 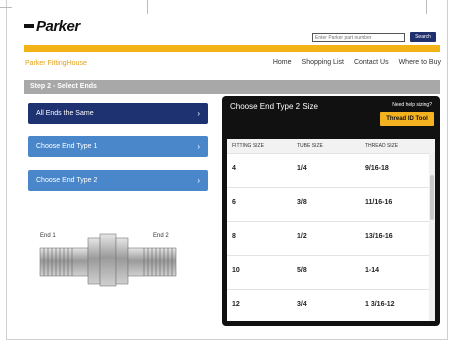 What do you see at coordinates (109, 257) in the screenshot?
I see `fitting-diagram: End 1 End 2` at bounding box center [109, 257].